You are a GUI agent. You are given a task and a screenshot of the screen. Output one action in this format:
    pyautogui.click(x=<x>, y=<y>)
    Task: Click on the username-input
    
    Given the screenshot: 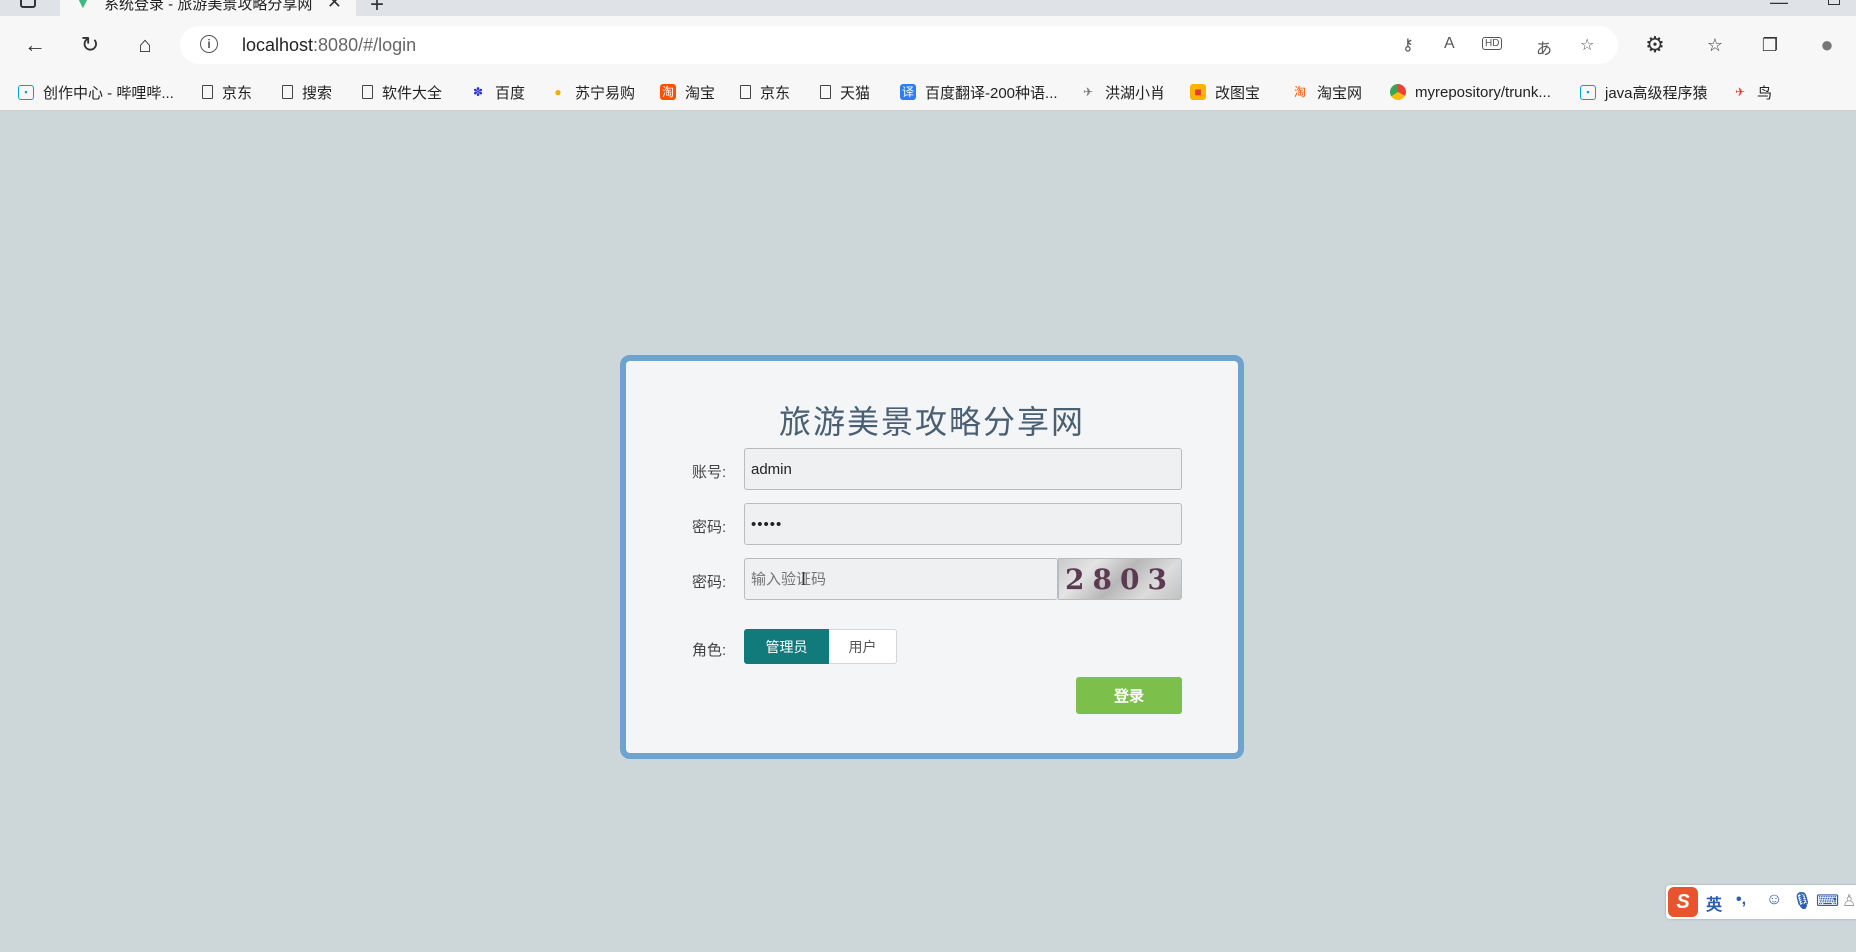 What is the action you would take?
    pyautogui.click(x=963, y=469)
    